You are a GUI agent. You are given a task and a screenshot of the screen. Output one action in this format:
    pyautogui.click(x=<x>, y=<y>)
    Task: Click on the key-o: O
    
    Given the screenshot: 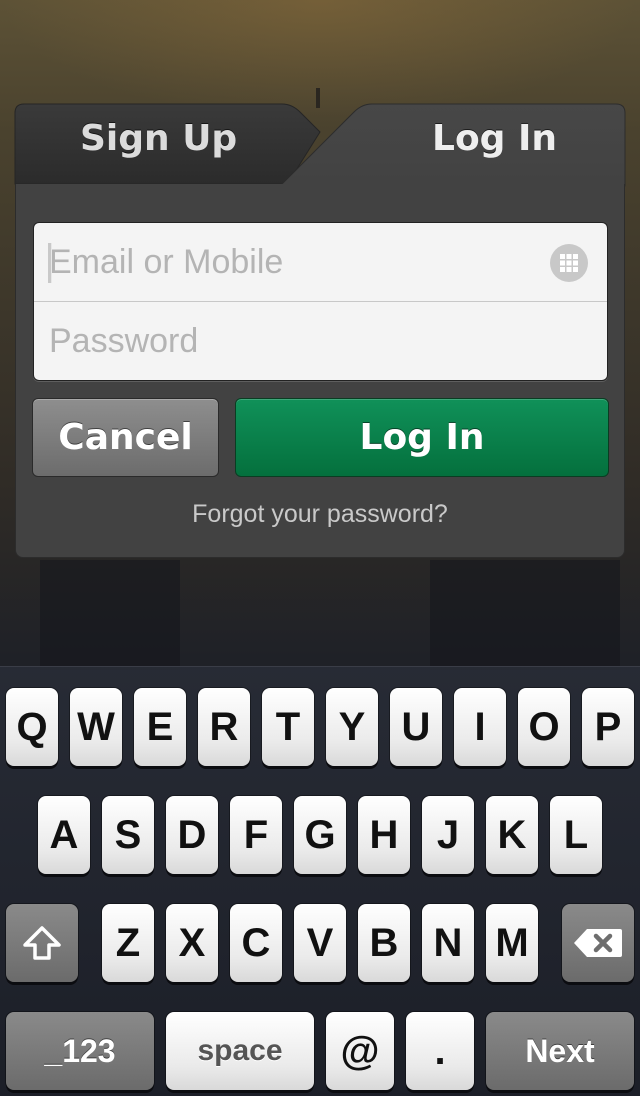 What is the action you would take?
    pyautogui.click(x=544, y=727)
    